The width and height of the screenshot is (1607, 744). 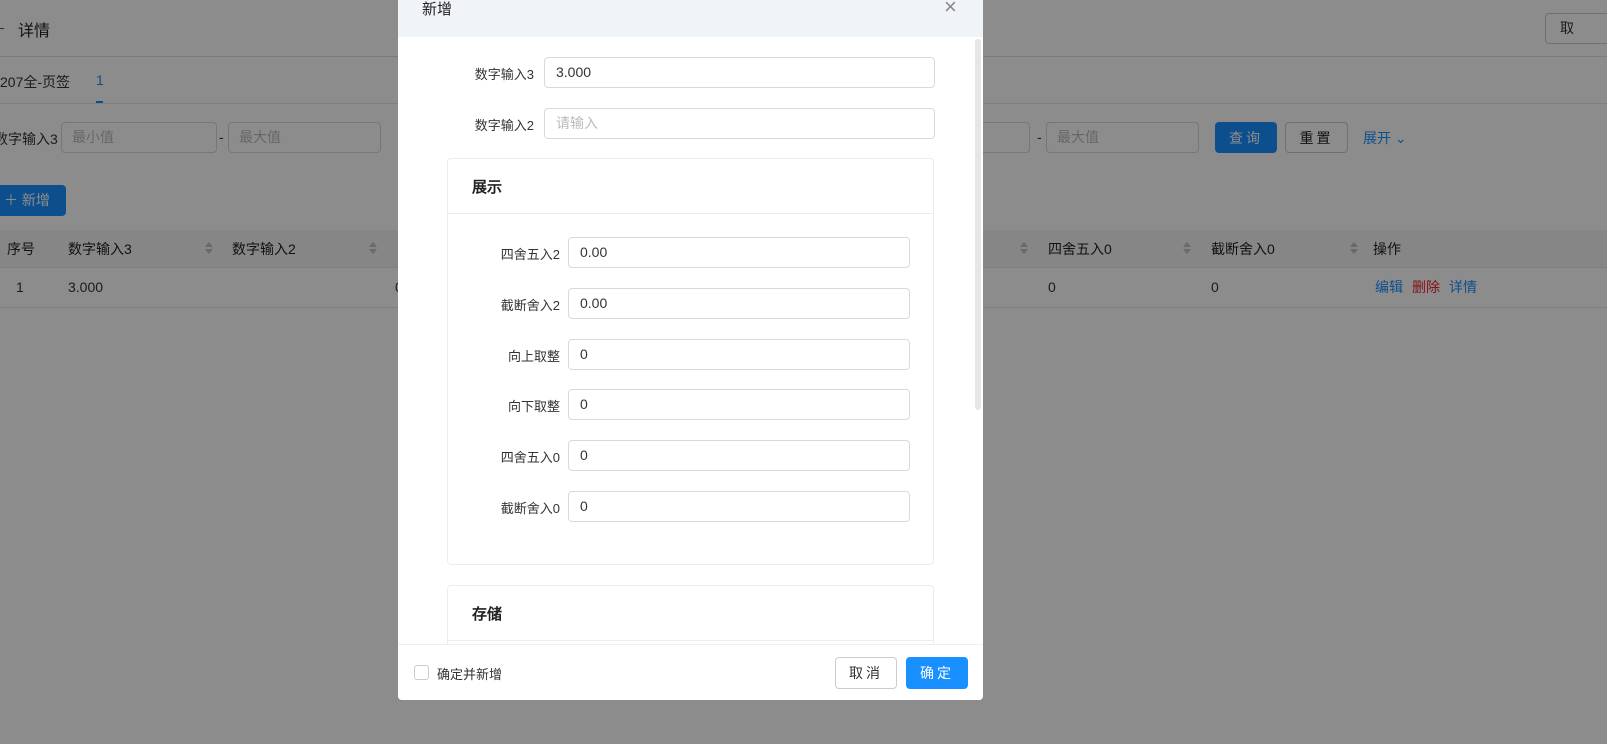 I want to click on display-field-label: 截断舍入0, so click(x=530, y=508).